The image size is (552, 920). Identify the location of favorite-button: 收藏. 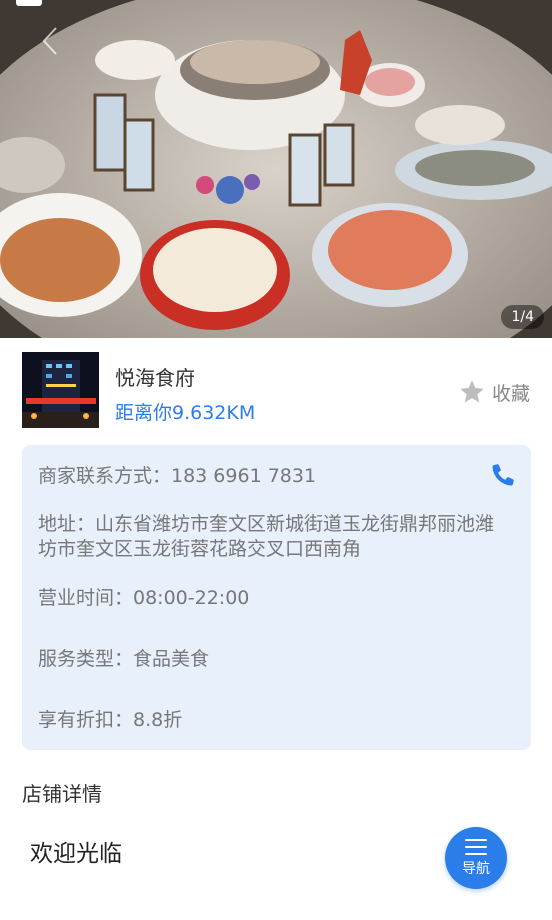
(494, 392).